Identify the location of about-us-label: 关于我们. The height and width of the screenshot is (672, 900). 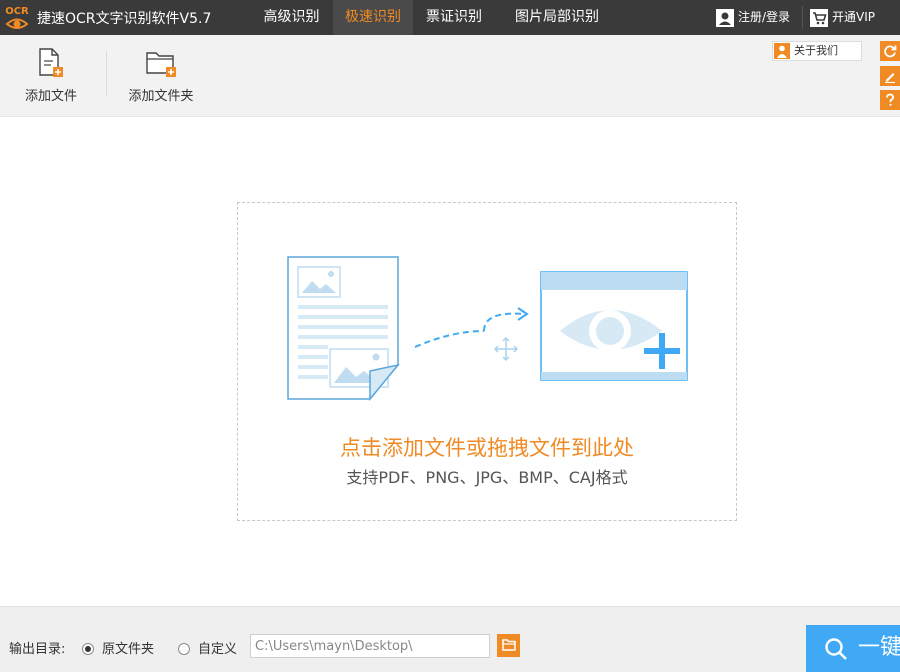
(816, 50).